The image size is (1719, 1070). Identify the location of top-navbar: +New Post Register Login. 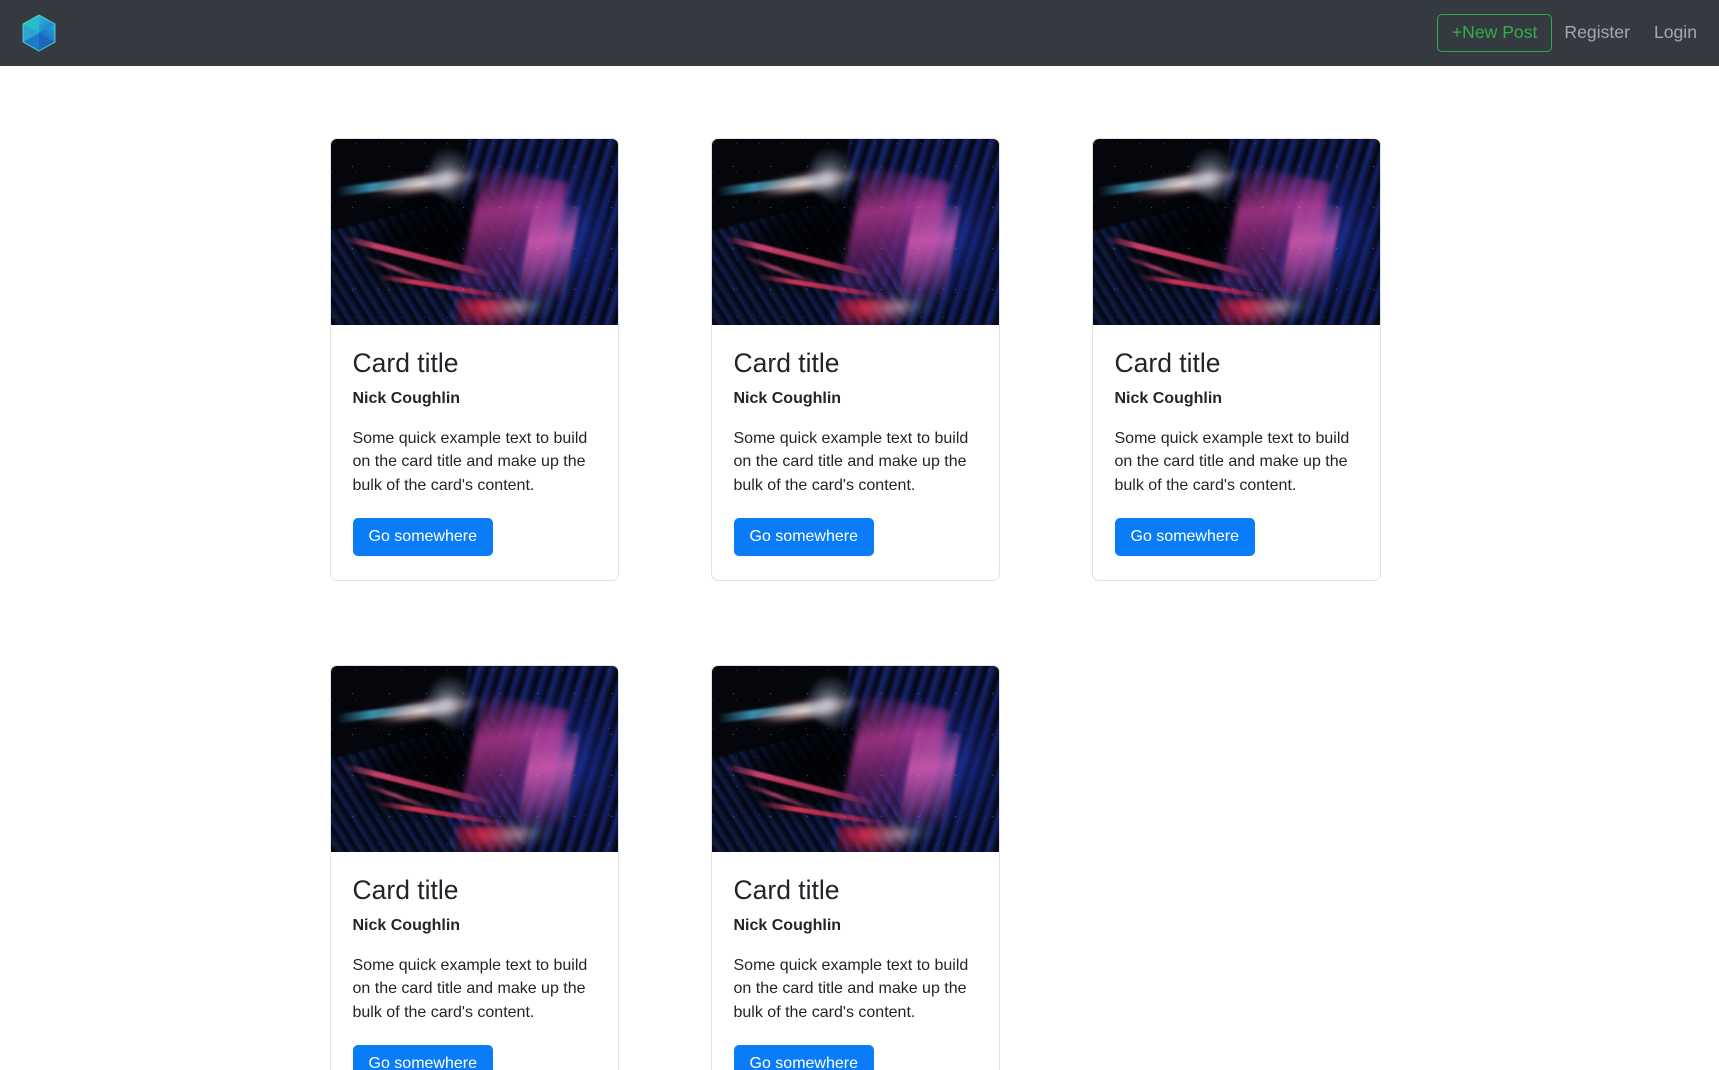
(859, 33).